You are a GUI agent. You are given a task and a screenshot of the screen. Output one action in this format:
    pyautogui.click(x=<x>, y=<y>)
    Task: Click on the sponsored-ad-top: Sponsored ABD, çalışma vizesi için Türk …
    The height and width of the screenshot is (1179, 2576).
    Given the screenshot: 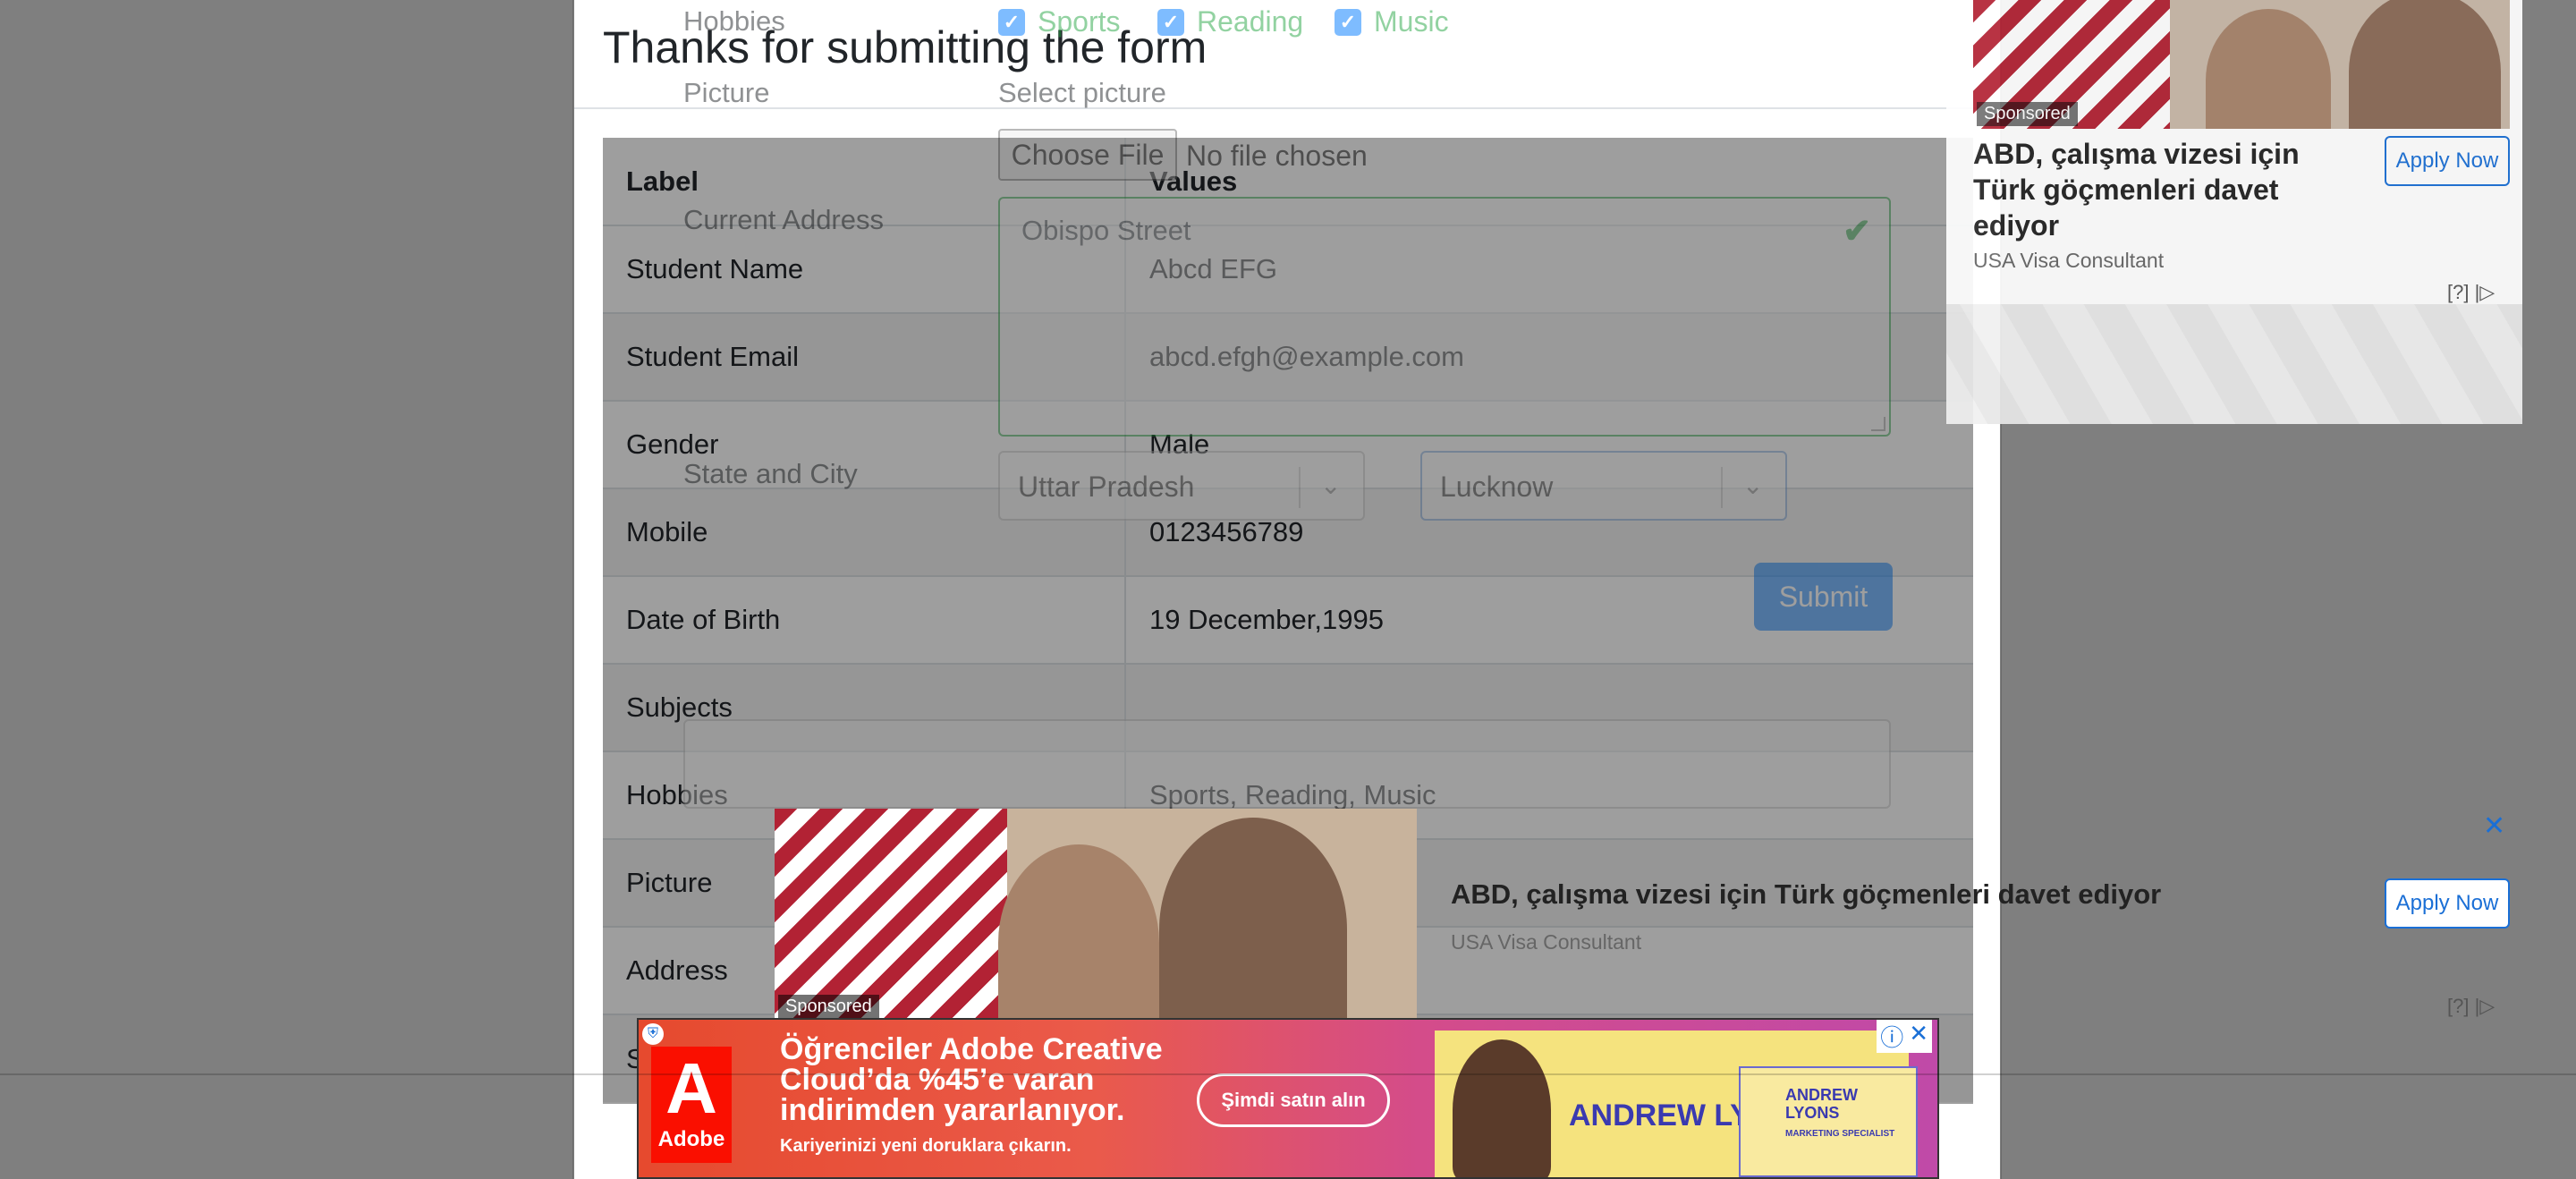 What is the action you would take?
    pyautogui.click(x=2234, y=212)
    